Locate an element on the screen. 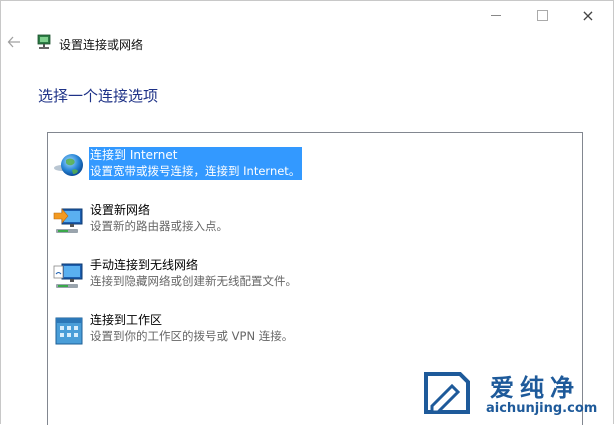 The height and width of the screenshot is (425, 616). minimize-icon is located at coordinates (496, 15).